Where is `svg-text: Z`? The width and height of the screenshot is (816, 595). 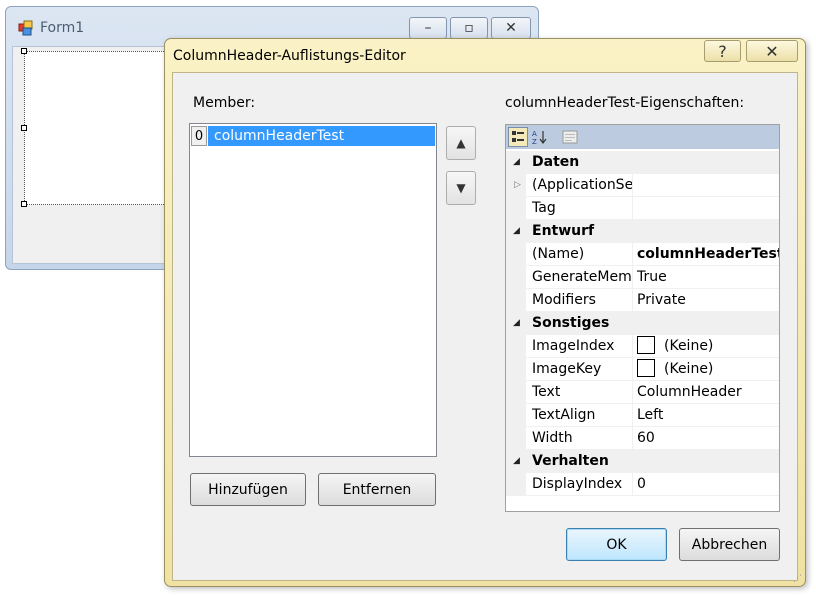 svg-text: Z is located at coordinates (534, 141).